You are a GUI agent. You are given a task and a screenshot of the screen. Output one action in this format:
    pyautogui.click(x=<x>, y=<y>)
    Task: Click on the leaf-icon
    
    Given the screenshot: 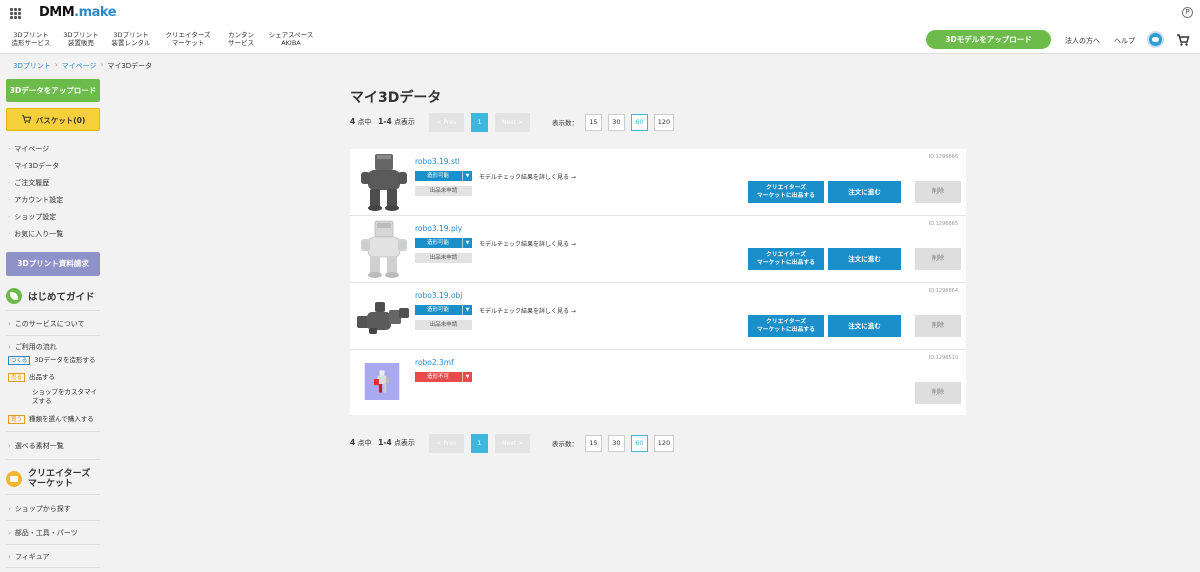 What is the action you would take?
    pyautogui.click(x=14, y=296)
    